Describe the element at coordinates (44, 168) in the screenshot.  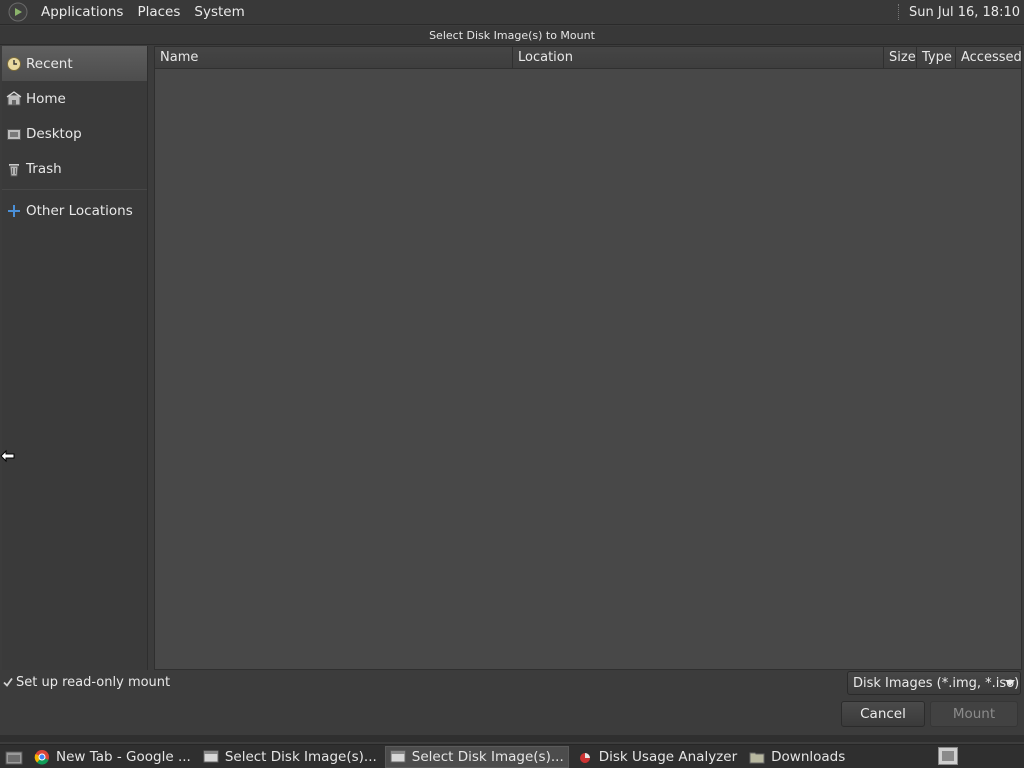
I see `sidebar-item-label: Trash` at that location.